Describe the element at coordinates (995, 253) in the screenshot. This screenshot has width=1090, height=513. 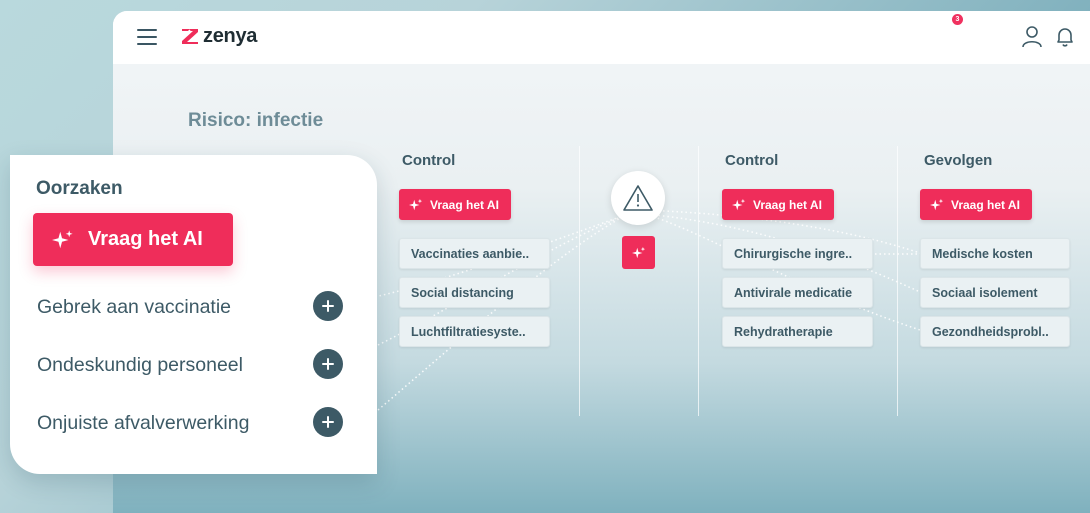
I see `consequence-item: Medische kosten` at that location.